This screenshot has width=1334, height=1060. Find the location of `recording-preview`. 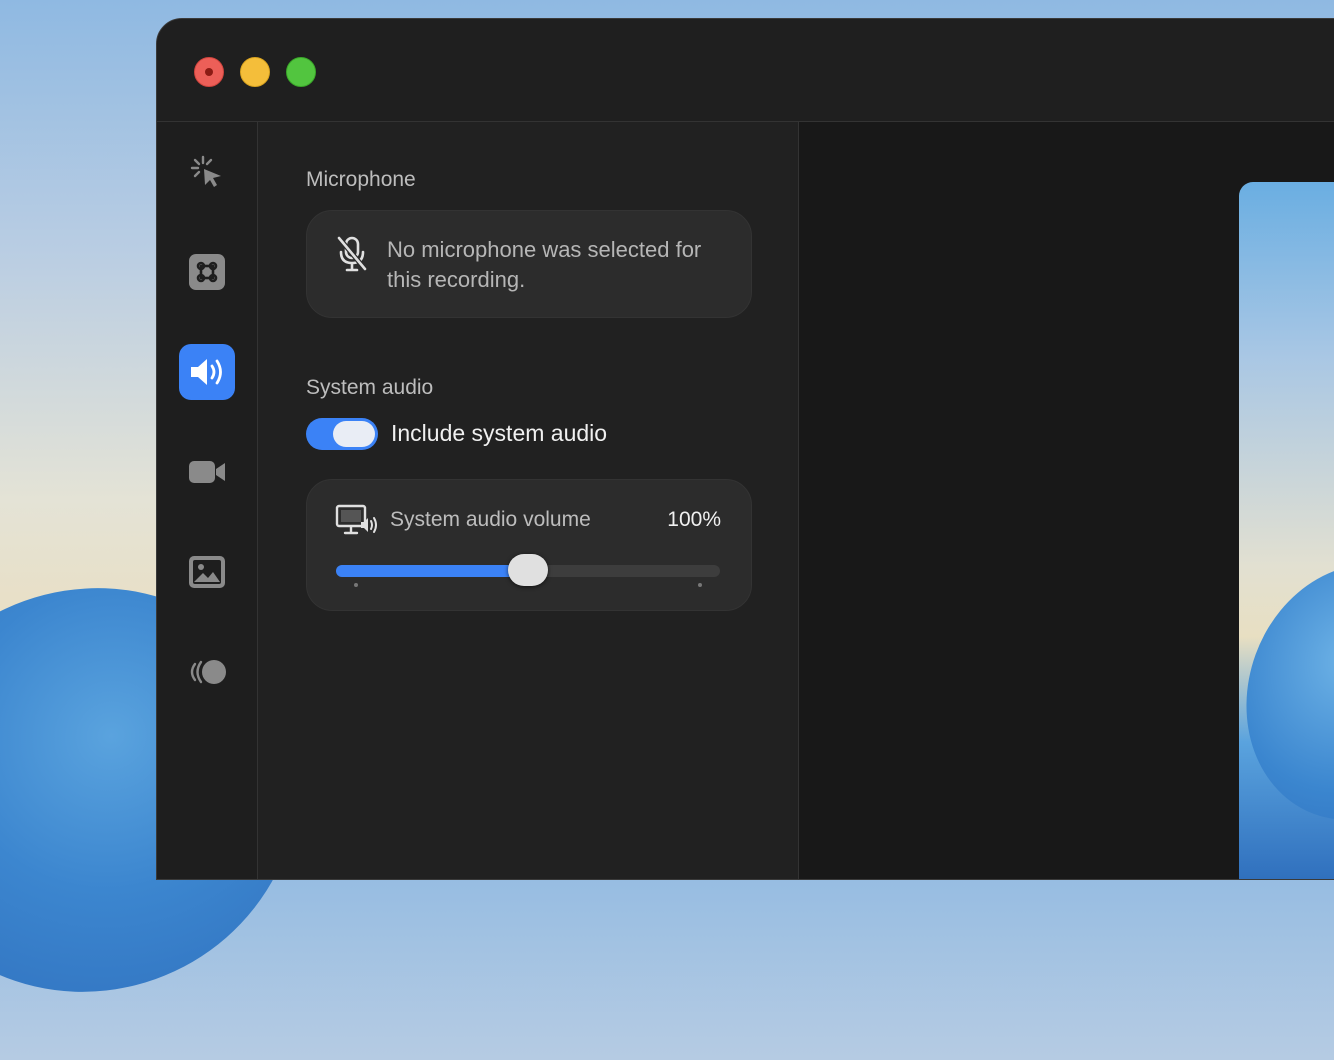

recording-preview is located at coordinates (1272, 530).